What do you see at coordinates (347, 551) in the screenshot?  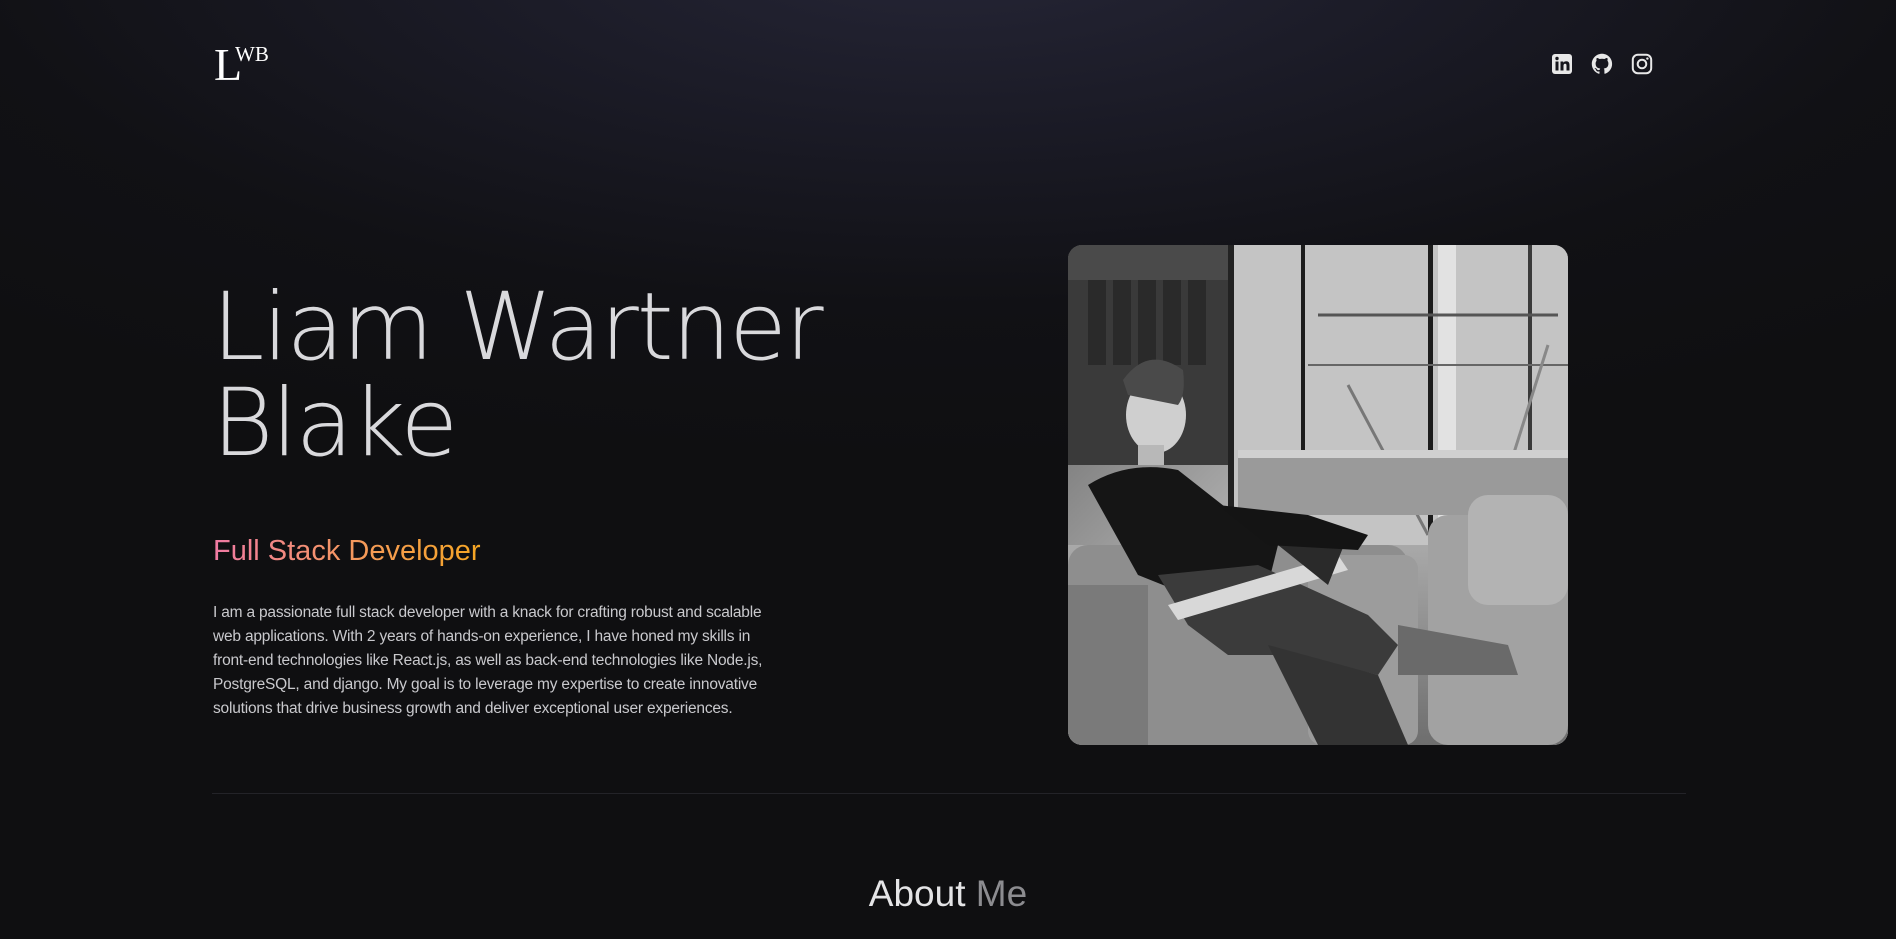 I see `job-title: Full Stack Developer` at bounding box center [347, 551].